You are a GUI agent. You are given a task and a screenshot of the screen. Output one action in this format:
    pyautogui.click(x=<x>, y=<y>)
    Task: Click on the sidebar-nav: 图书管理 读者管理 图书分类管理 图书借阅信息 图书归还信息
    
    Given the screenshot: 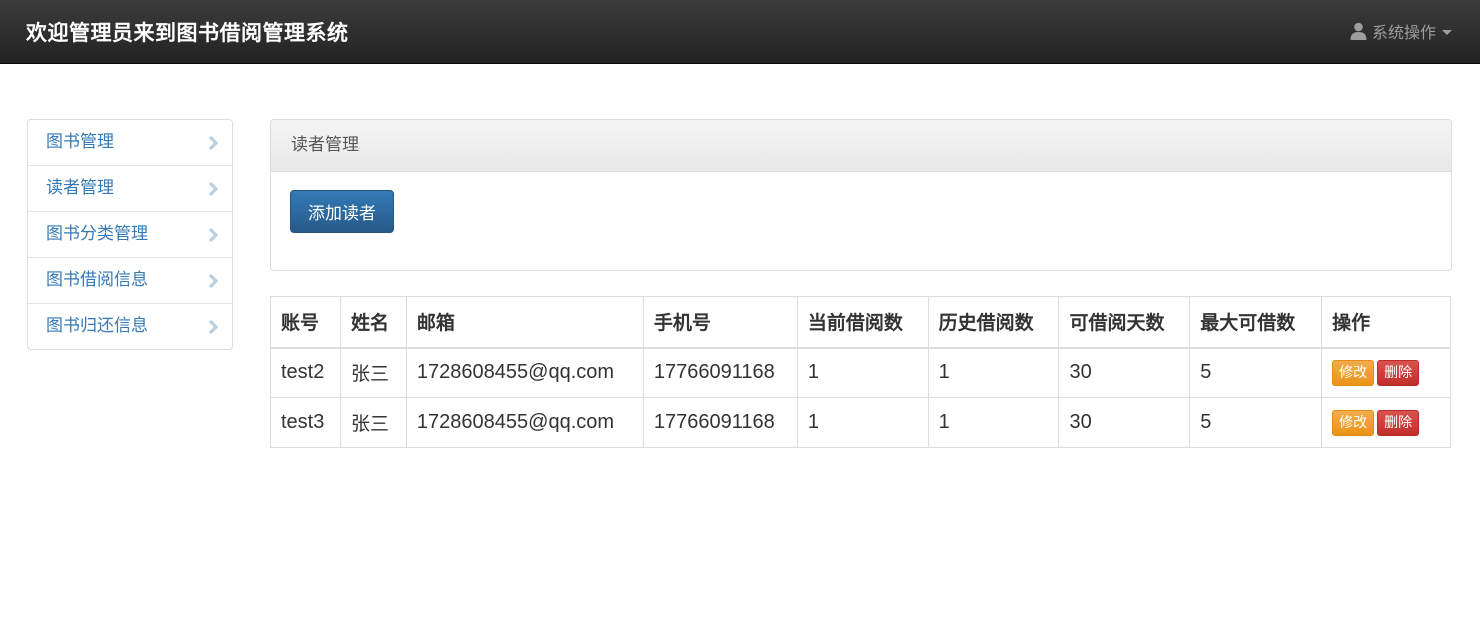 What is the action you would take?
    pyautogui.click(x=130, y=234)
    